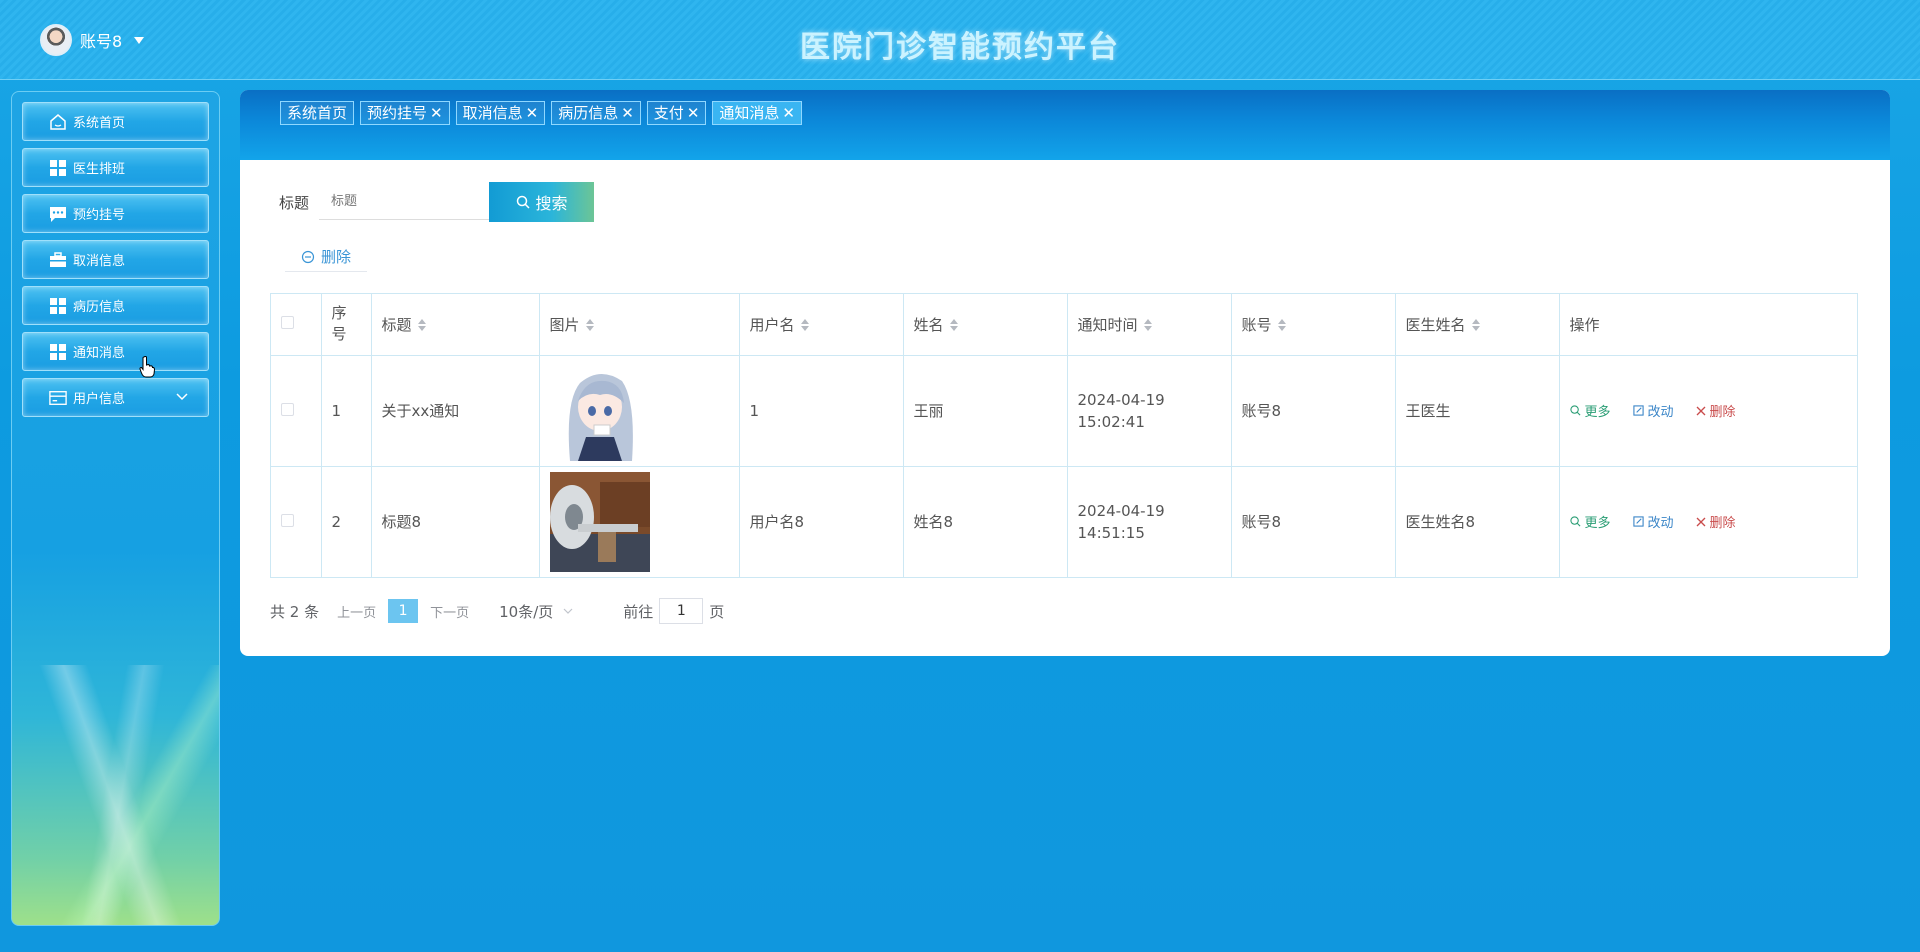 This screenshot has height=952, width=1920. I want to click on table-header-row: 序号 标题 图片 用户名 姓名 通知时间 账号 医生姓名 操作, so click(1064, 325).